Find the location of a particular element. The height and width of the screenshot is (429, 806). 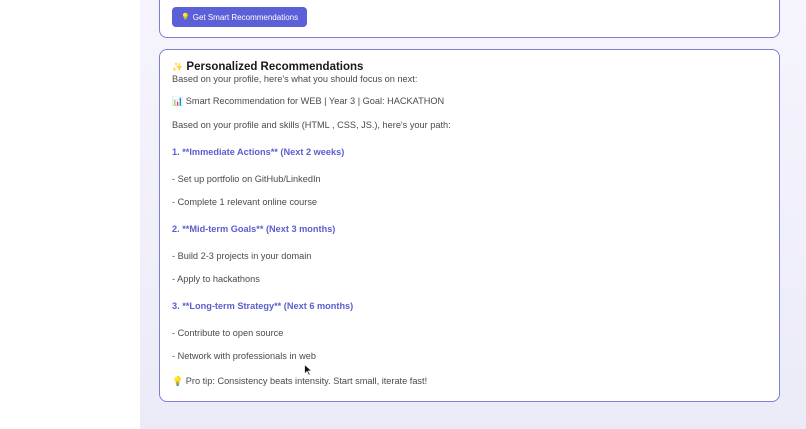

get-smart-recommendations-button: 💡 Get Smart Recommendations is located at coordinates (240, 17).